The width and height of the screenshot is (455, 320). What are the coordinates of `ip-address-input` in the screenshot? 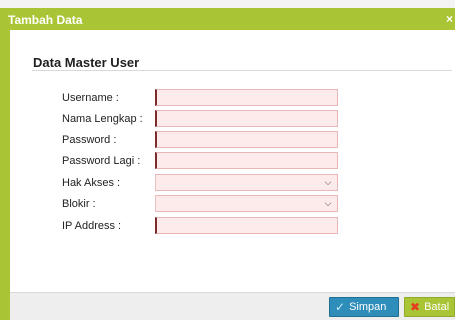 It's located at (246, 225).